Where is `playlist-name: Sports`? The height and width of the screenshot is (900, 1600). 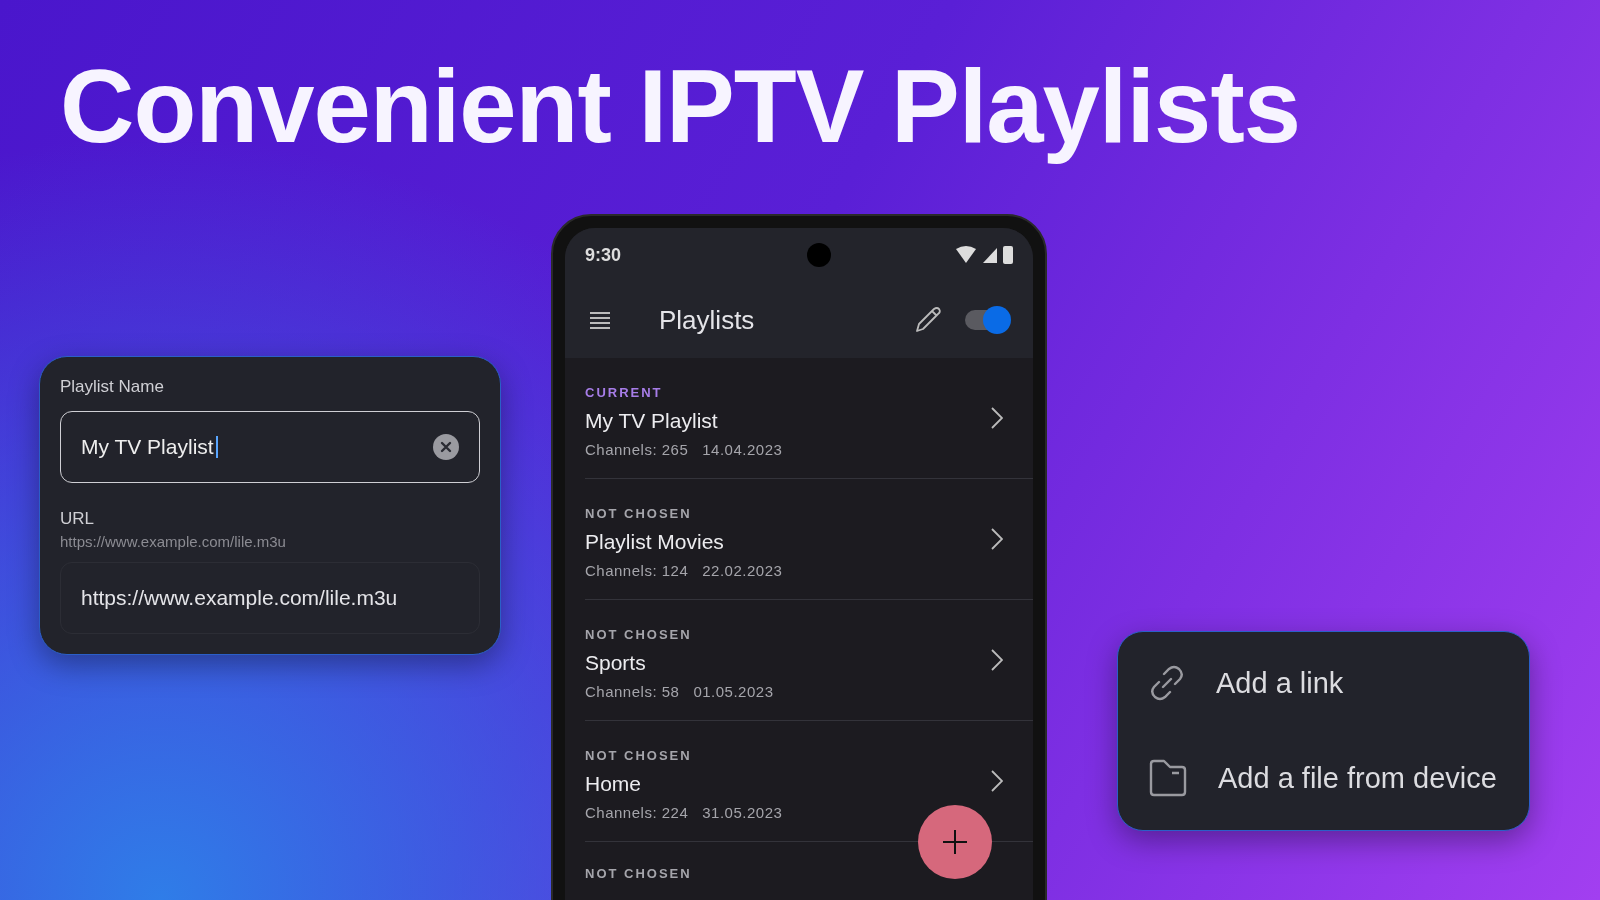 playlist-name: Sports is located at coordinates (616, 662).